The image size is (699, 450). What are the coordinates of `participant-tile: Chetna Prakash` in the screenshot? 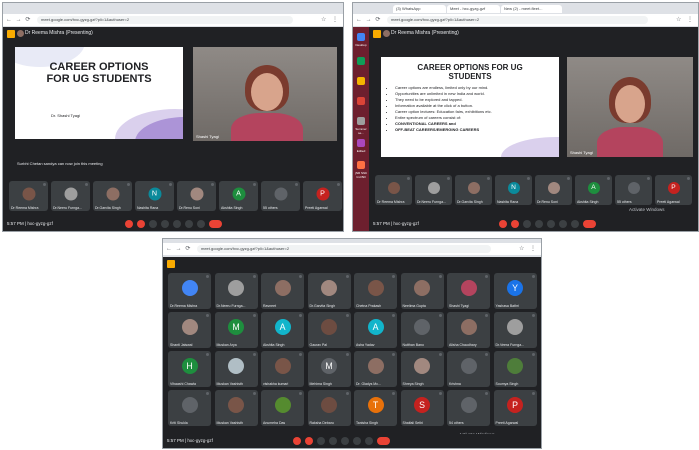 It's located at (375, 291).